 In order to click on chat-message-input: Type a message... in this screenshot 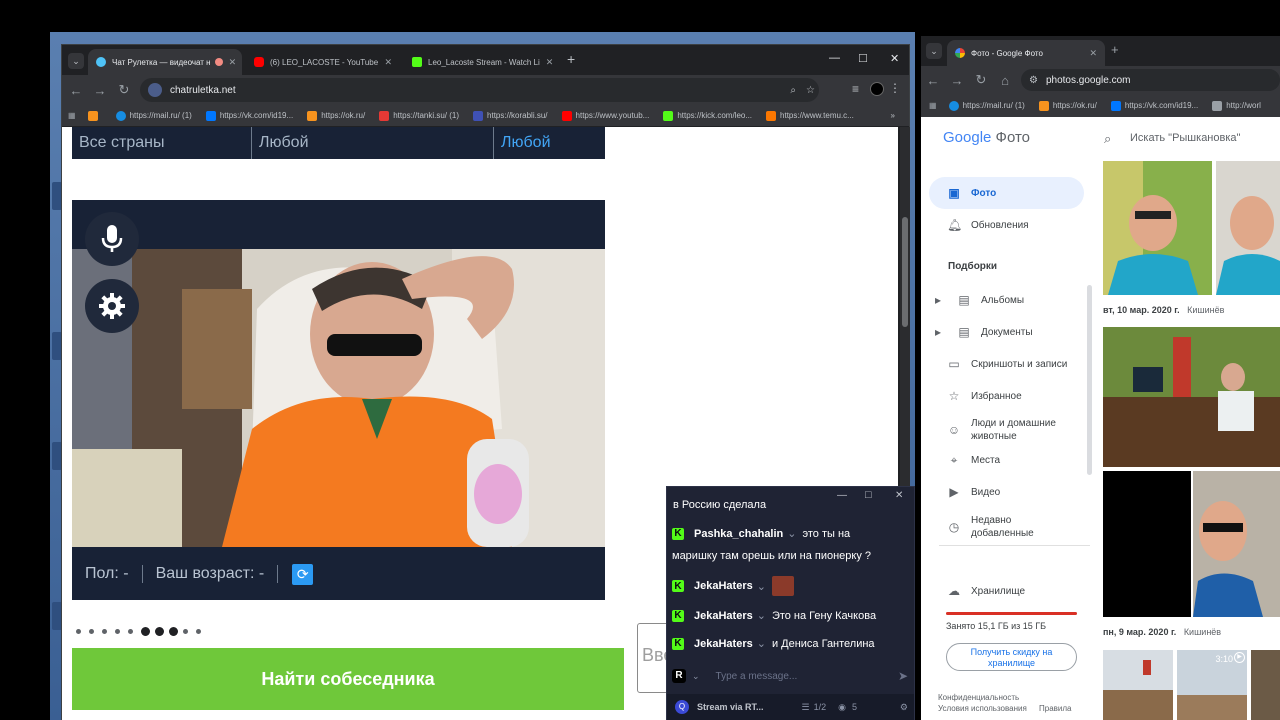, I will do `click(757, 676)`.